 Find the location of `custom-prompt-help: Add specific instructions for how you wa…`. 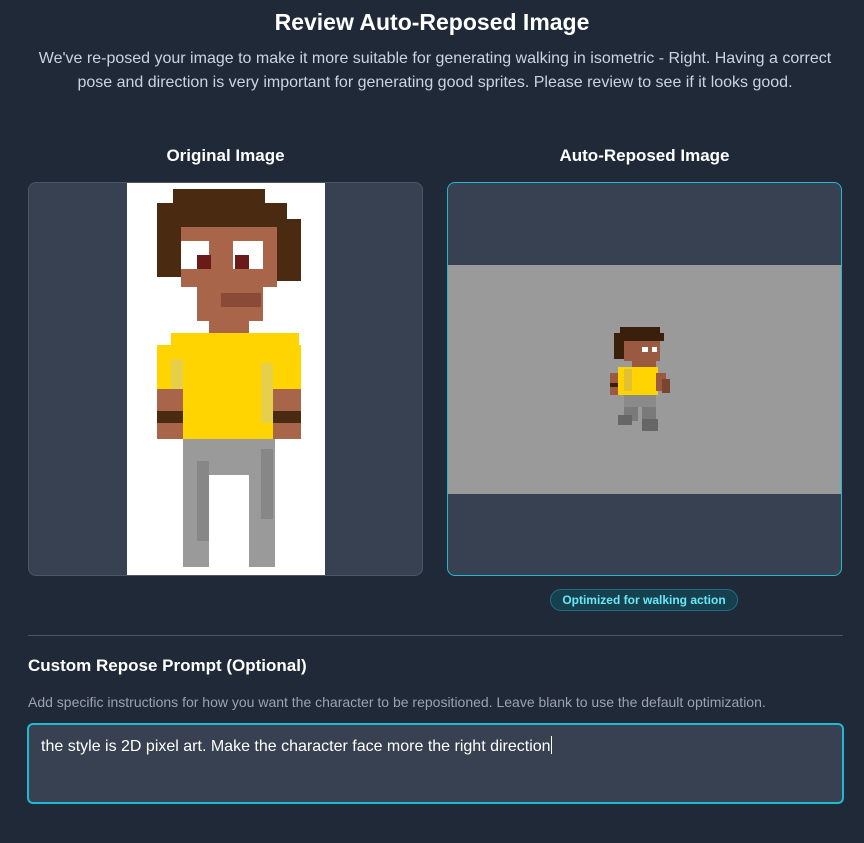

custom-prompt-help: Add specific instructions for how you wa… is located at coordinates (397, 702).